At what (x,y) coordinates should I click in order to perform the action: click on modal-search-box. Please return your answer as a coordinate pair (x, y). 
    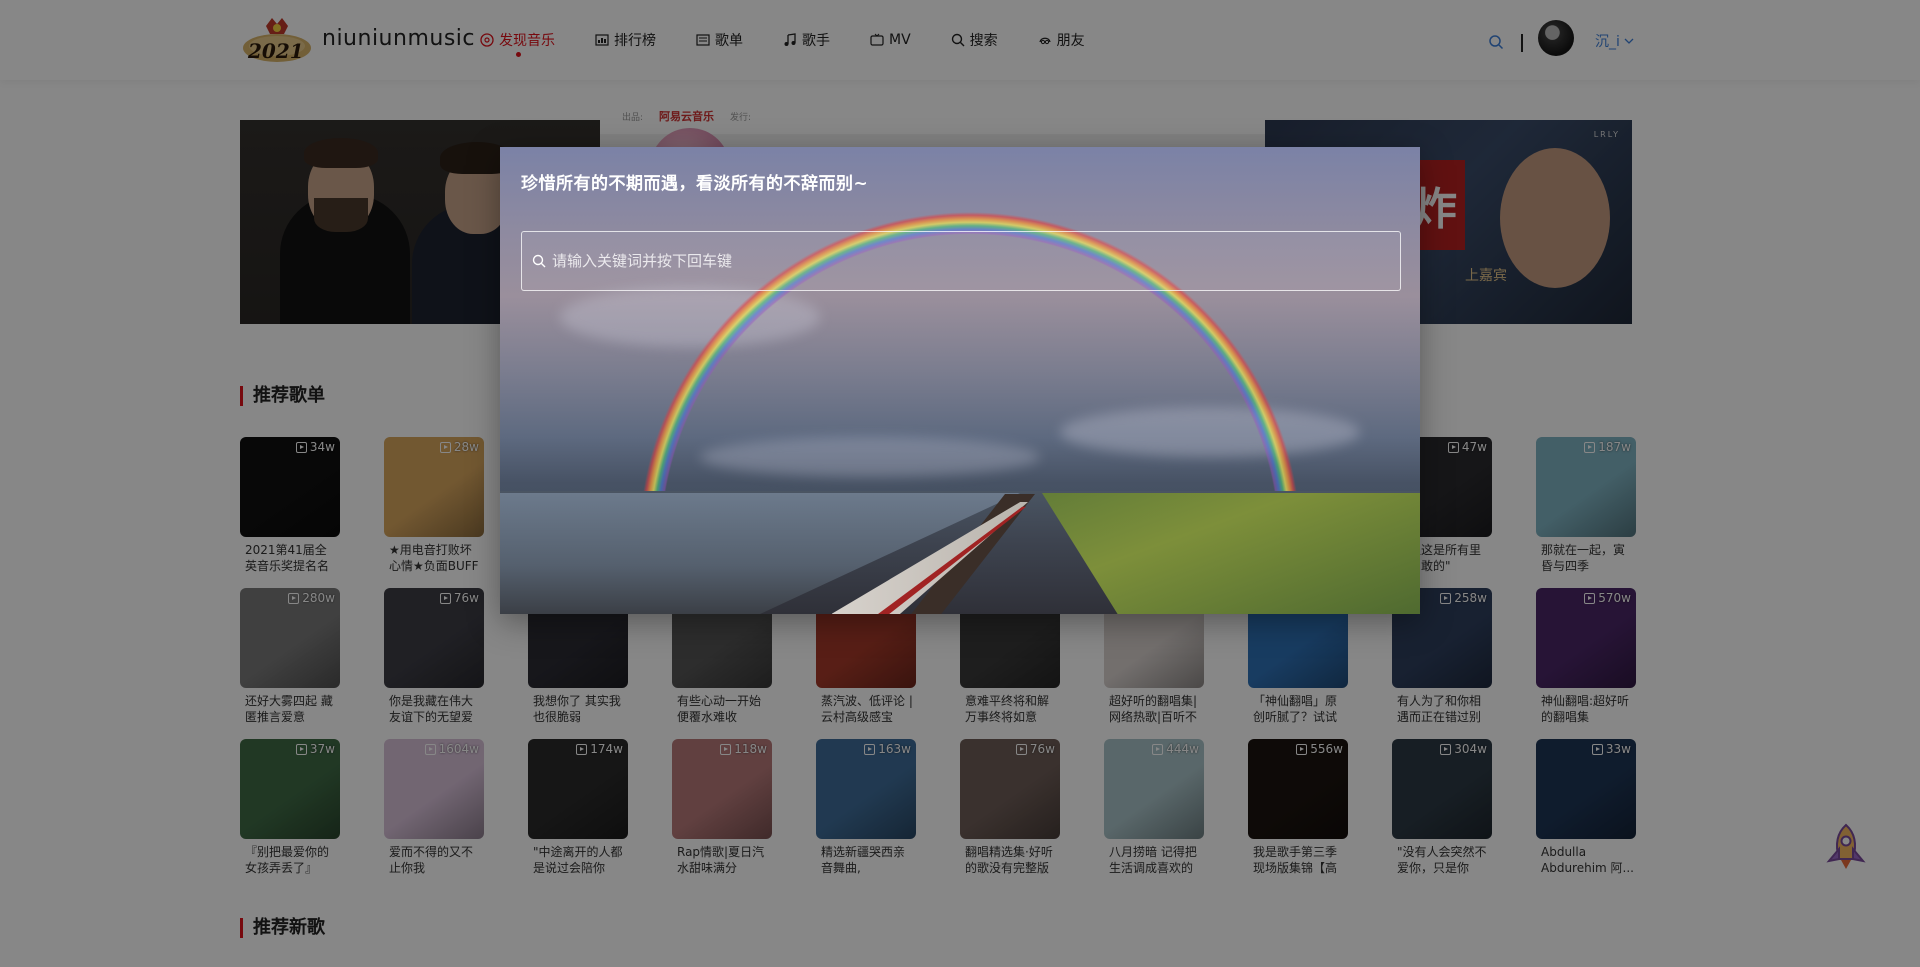
    Looking at the image, I should click on (961, 261).